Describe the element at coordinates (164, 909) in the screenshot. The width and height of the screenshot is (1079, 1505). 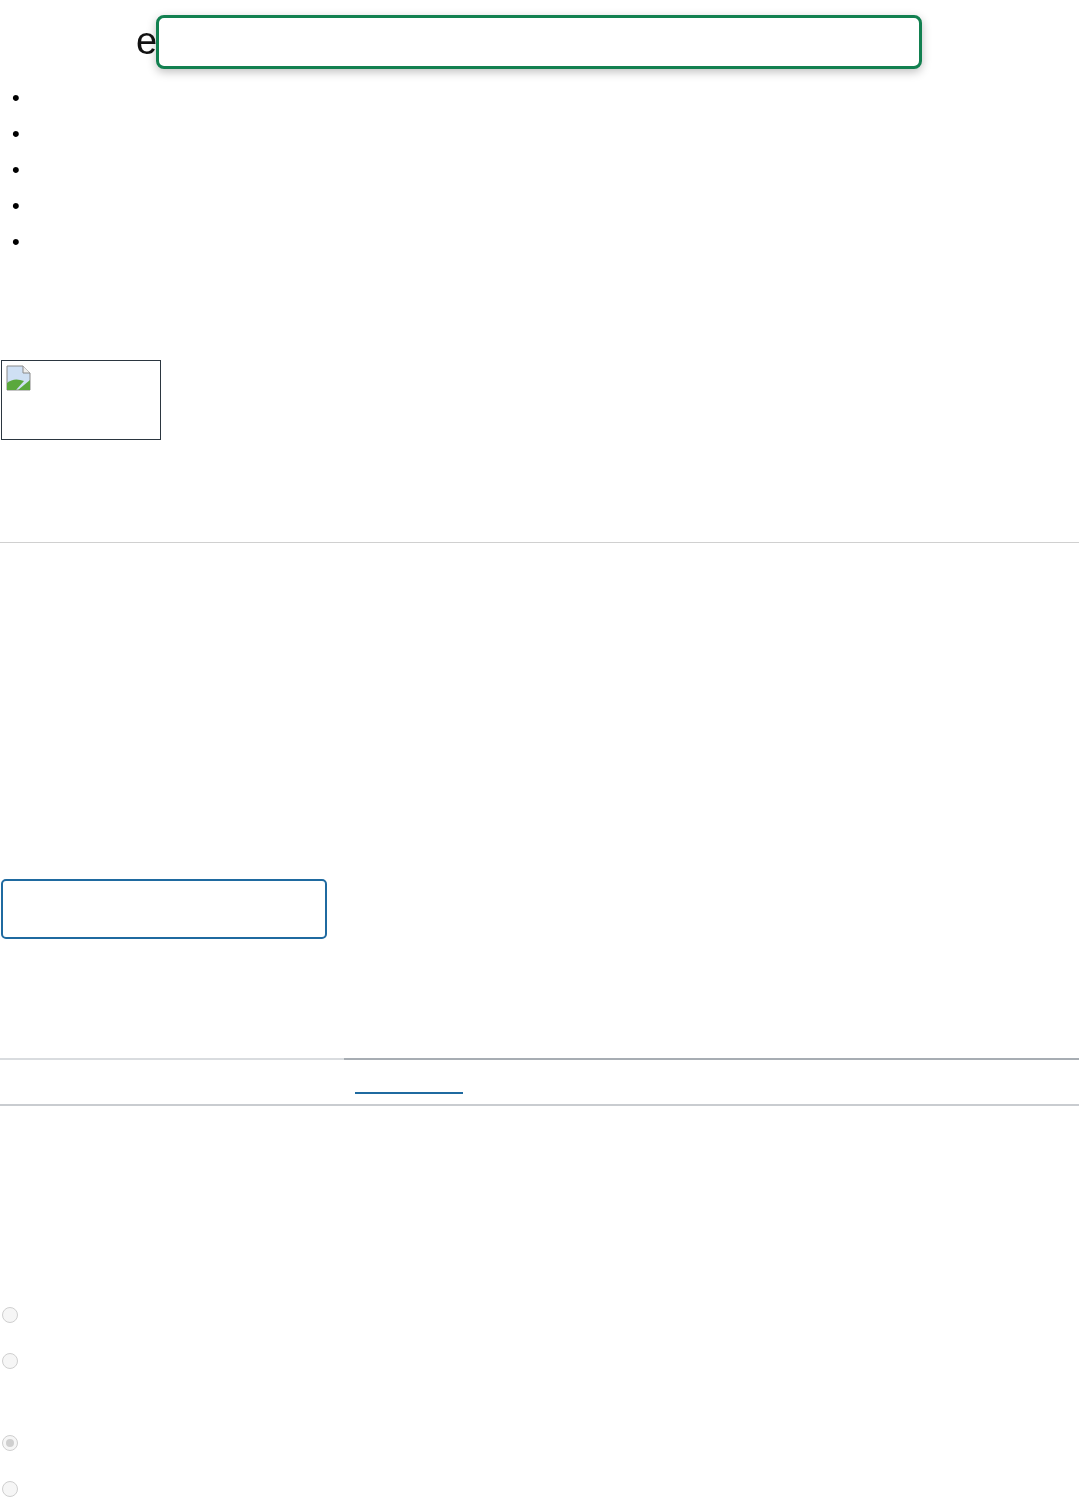
I see `button` at that location.